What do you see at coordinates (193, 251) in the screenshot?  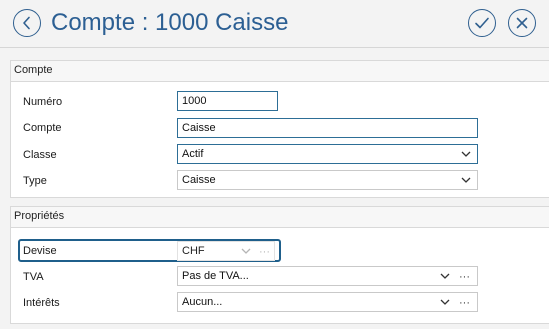 I see `devise-value: CHF` at bounding box center [193, 251].